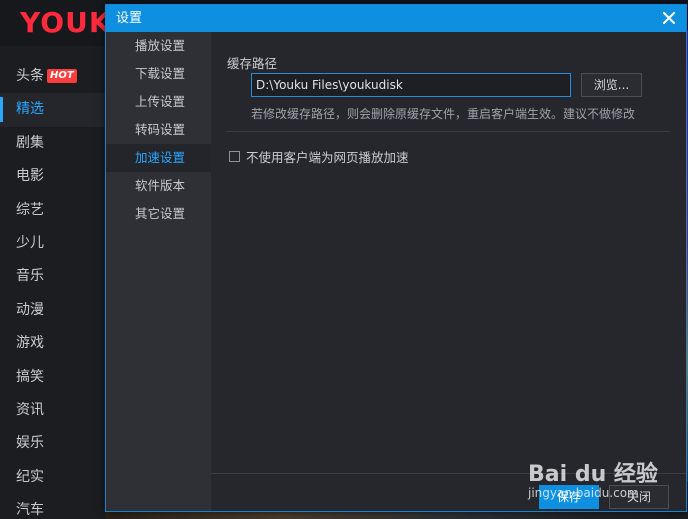 Image resolution: width=688 pixels, height=519 pixels. Describe the element at coordinates (396, 18) in the screenshot. I see `dialog-titlebar: 设置` at that location.